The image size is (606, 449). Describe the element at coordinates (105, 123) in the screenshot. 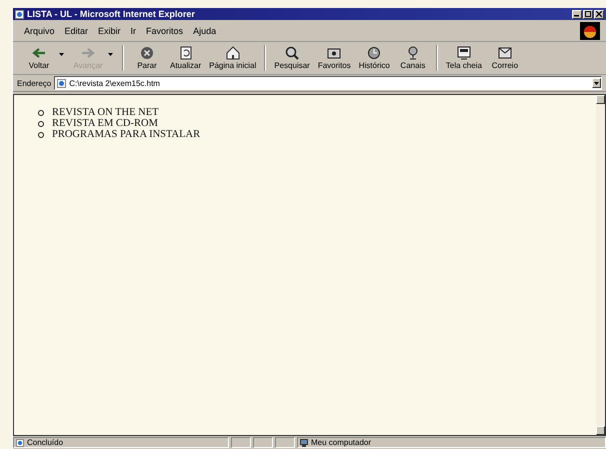

I see `list-item: REVISTA EM CD-ROM` at that location.